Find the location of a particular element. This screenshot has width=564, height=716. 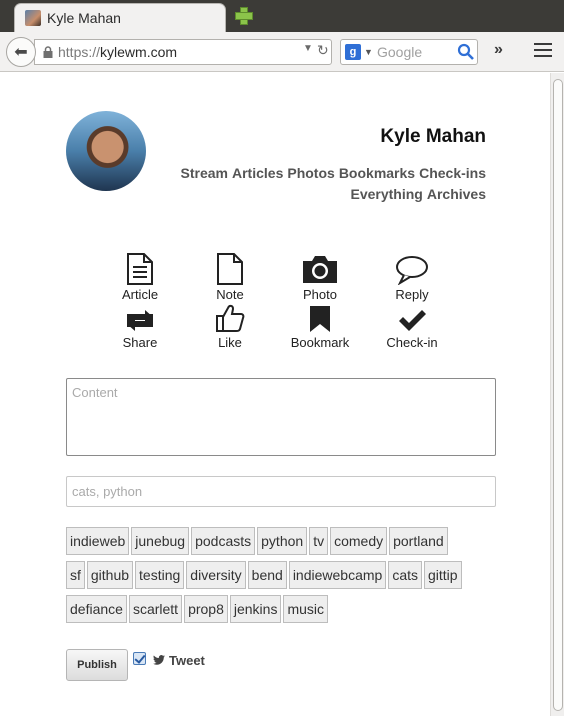

nav-bookmarks: Bookmarks is located at coordinates (377, 173).